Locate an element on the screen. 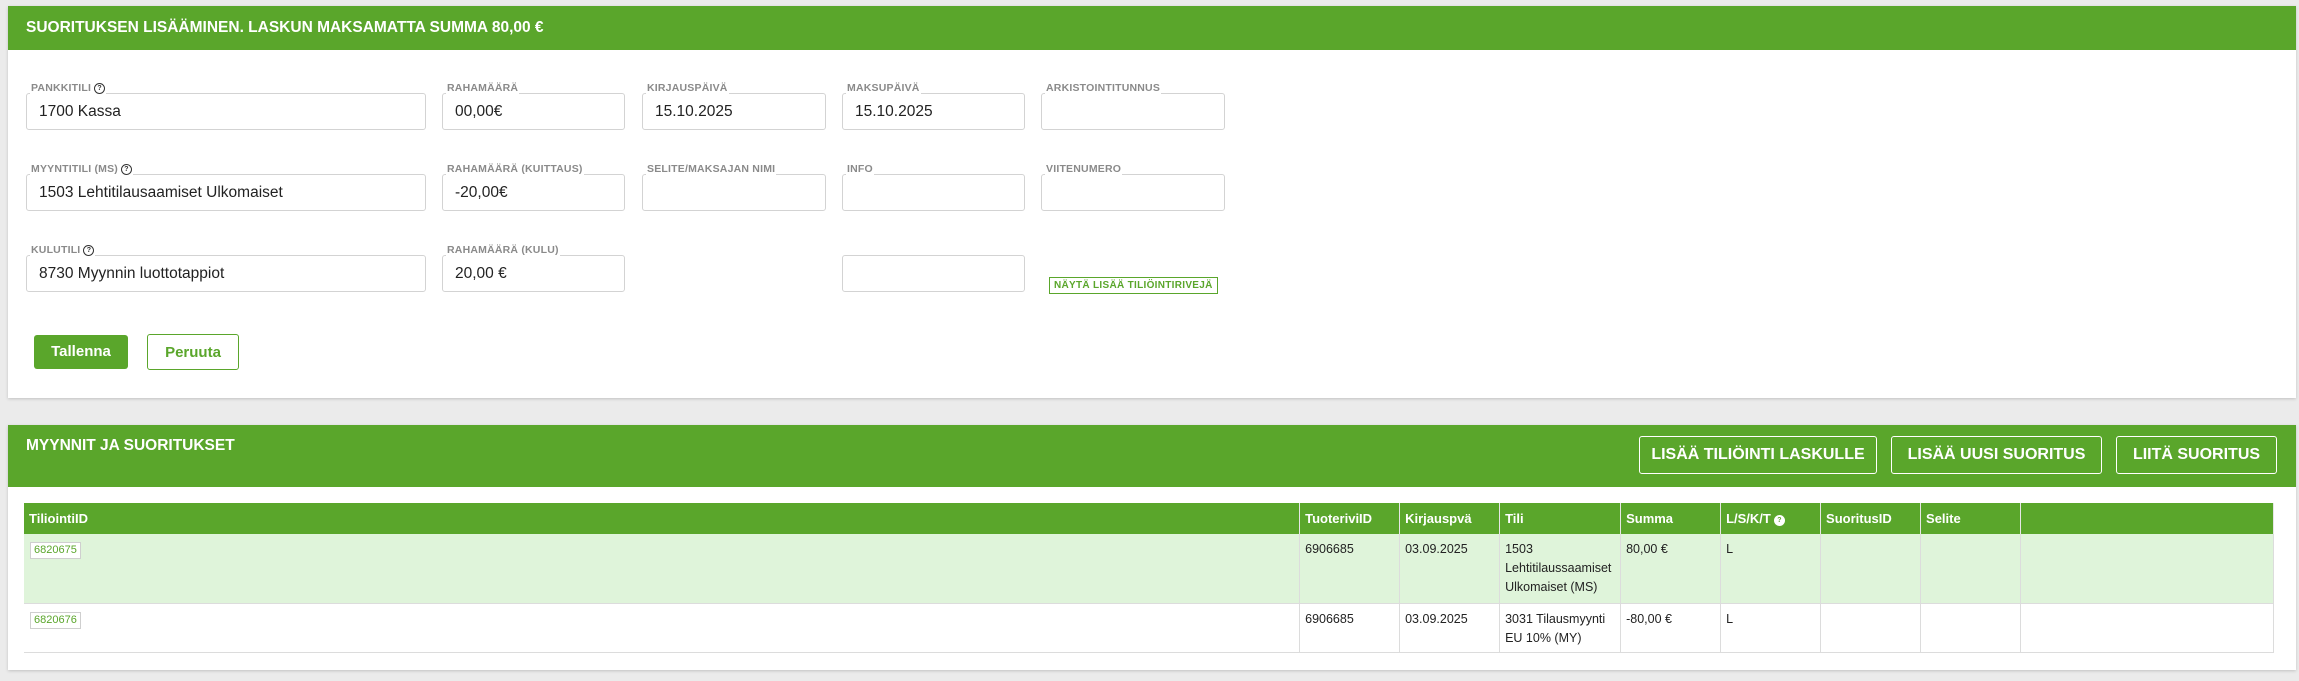 This screenshot has height=681, width=2299. column-header: Tili is located at coordinates (1560, 518).